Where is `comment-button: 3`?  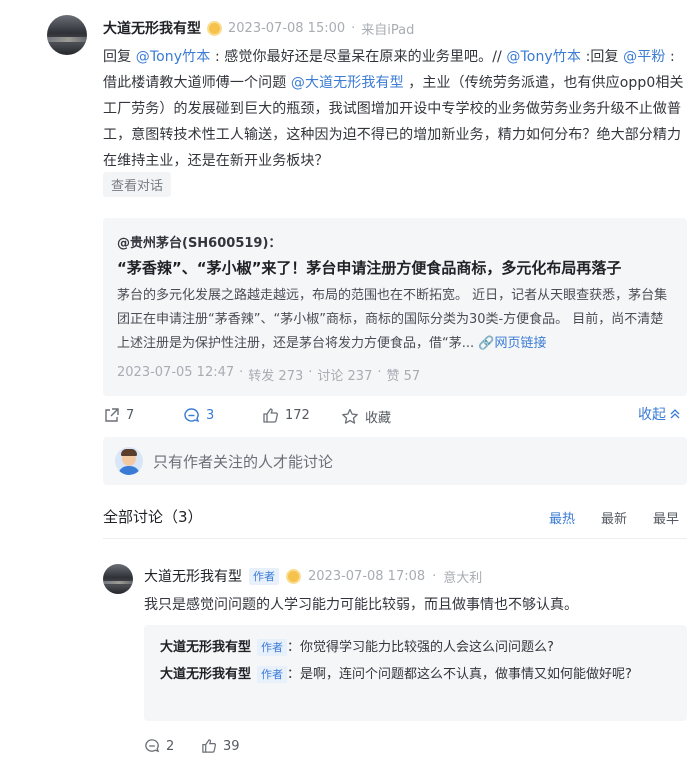
comment-button: 3 is located at coordinates (198, 415).